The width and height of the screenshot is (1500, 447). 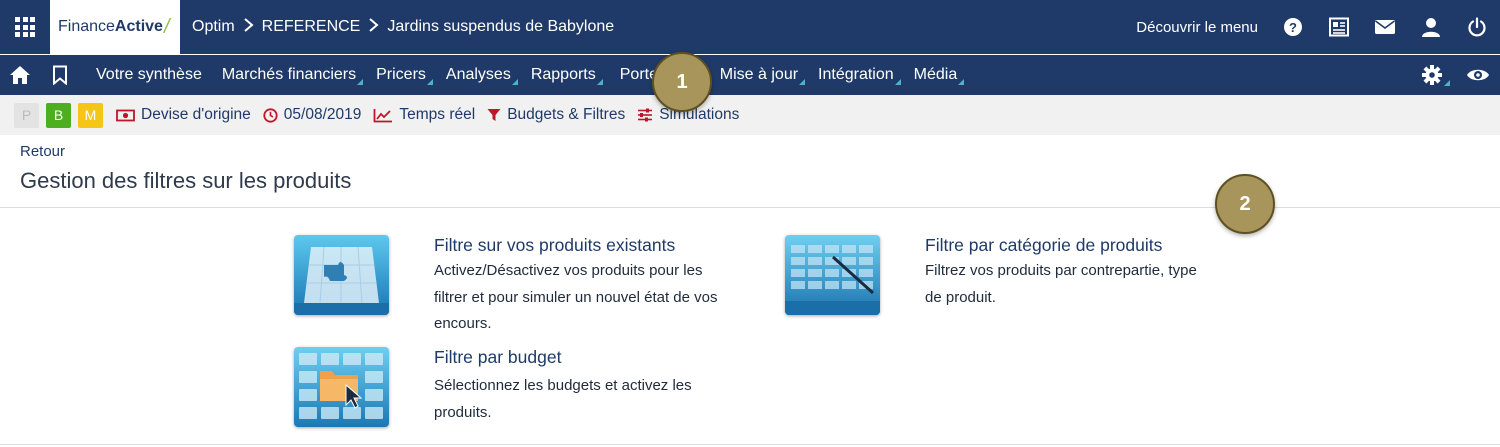 I want to click on currency-selector: Devise d'origine, so click(x=183, y=115).